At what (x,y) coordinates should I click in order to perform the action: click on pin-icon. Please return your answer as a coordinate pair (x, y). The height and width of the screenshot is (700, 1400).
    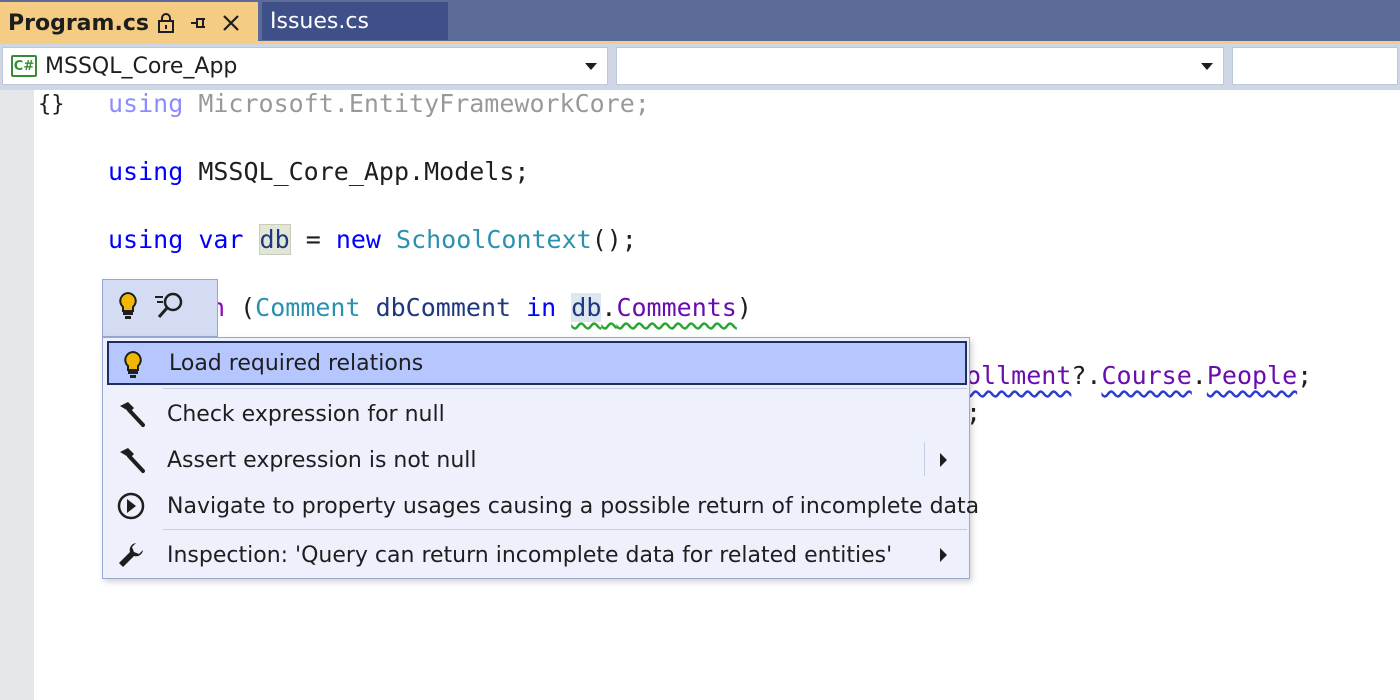
    Looking at the image, I should click on (199, 23).